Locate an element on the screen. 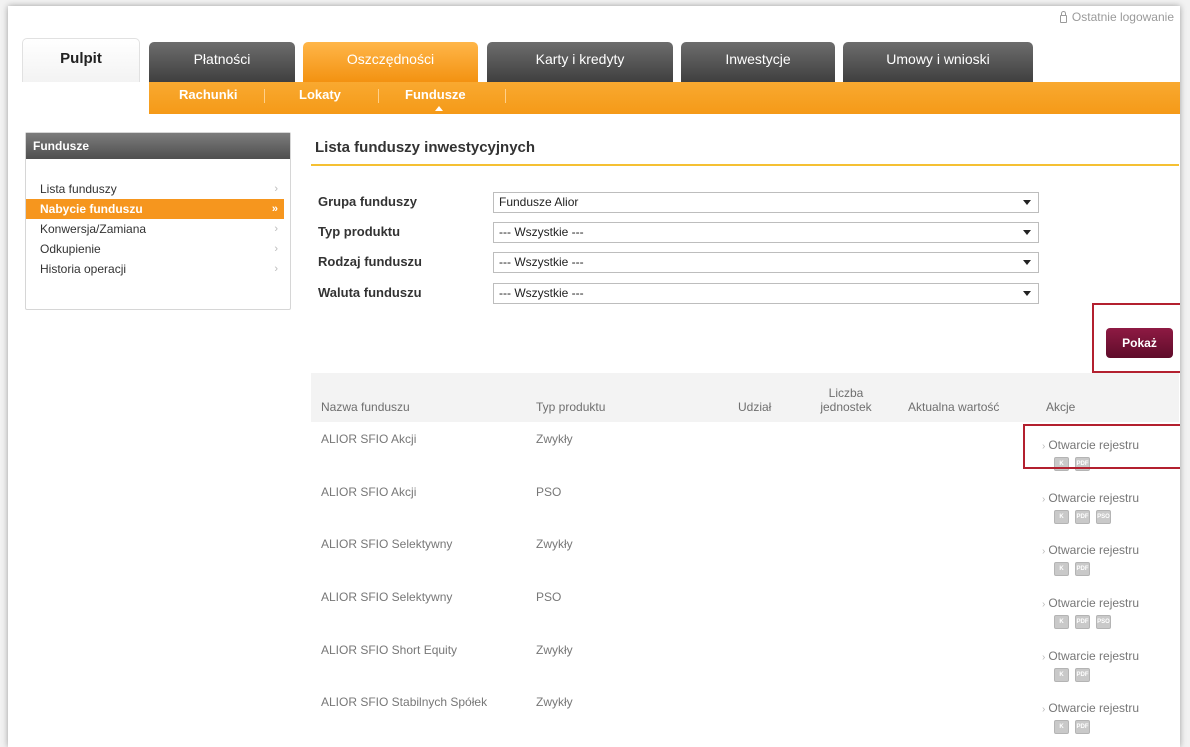  tab-oszczednosci: Oszczędności is located at coordinates (390, 62).